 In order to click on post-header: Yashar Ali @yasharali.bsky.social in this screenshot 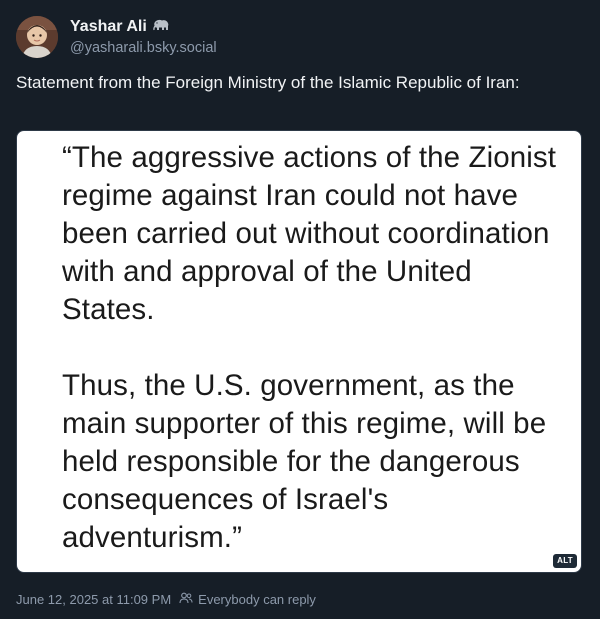, I will do `click(116, 37)`.